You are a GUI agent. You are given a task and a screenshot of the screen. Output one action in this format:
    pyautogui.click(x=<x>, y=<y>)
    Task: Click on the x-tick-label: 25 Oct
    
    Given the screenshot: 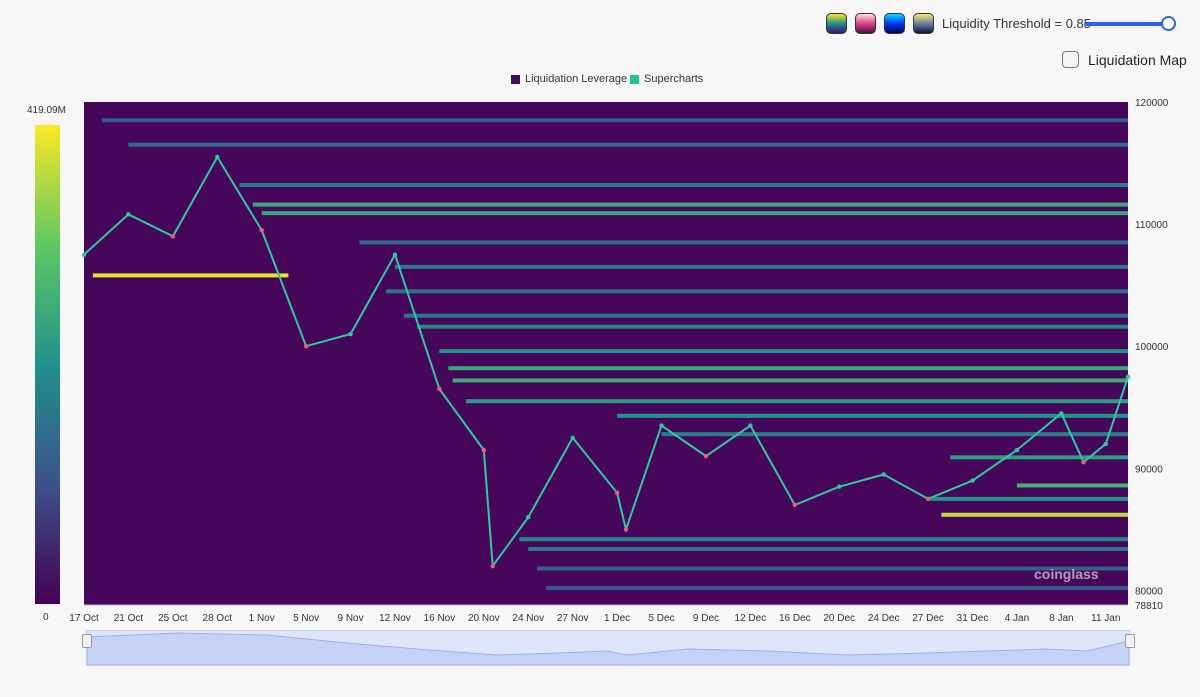 What is the action you would take?
    pyautogui.click(x=173, y=618)
    